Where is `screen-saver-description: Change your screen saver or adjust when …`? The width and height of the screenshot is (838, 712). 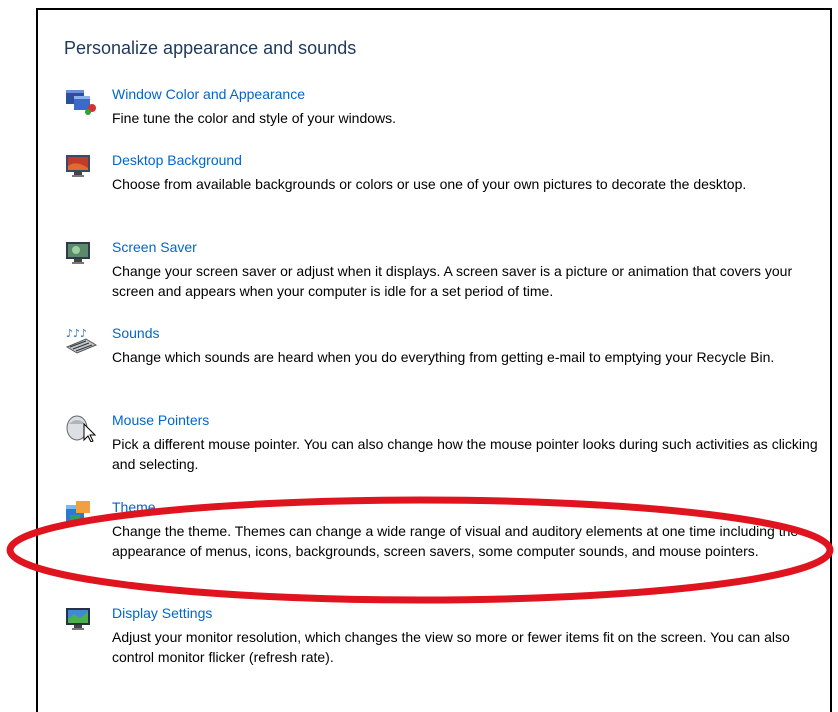 screen-saver-description: Change your screen saver or adjust when … is located at coordinates (452, 281).